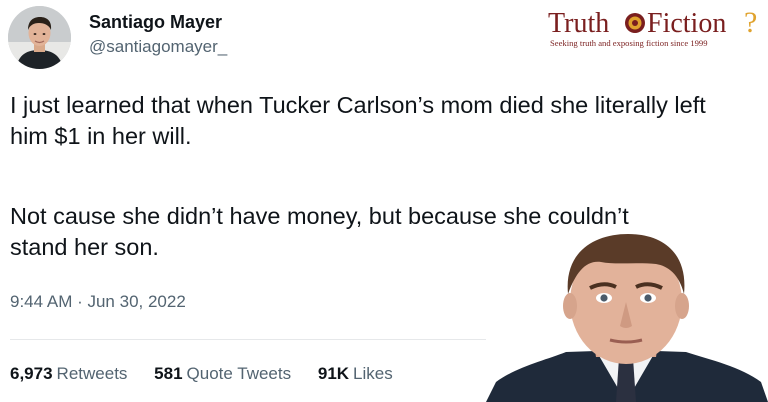 This screenshot has height=402, width=768. Describe the element at coordinates (373, 373) in the screenshot. I see `likes-label: Likes` at that location.